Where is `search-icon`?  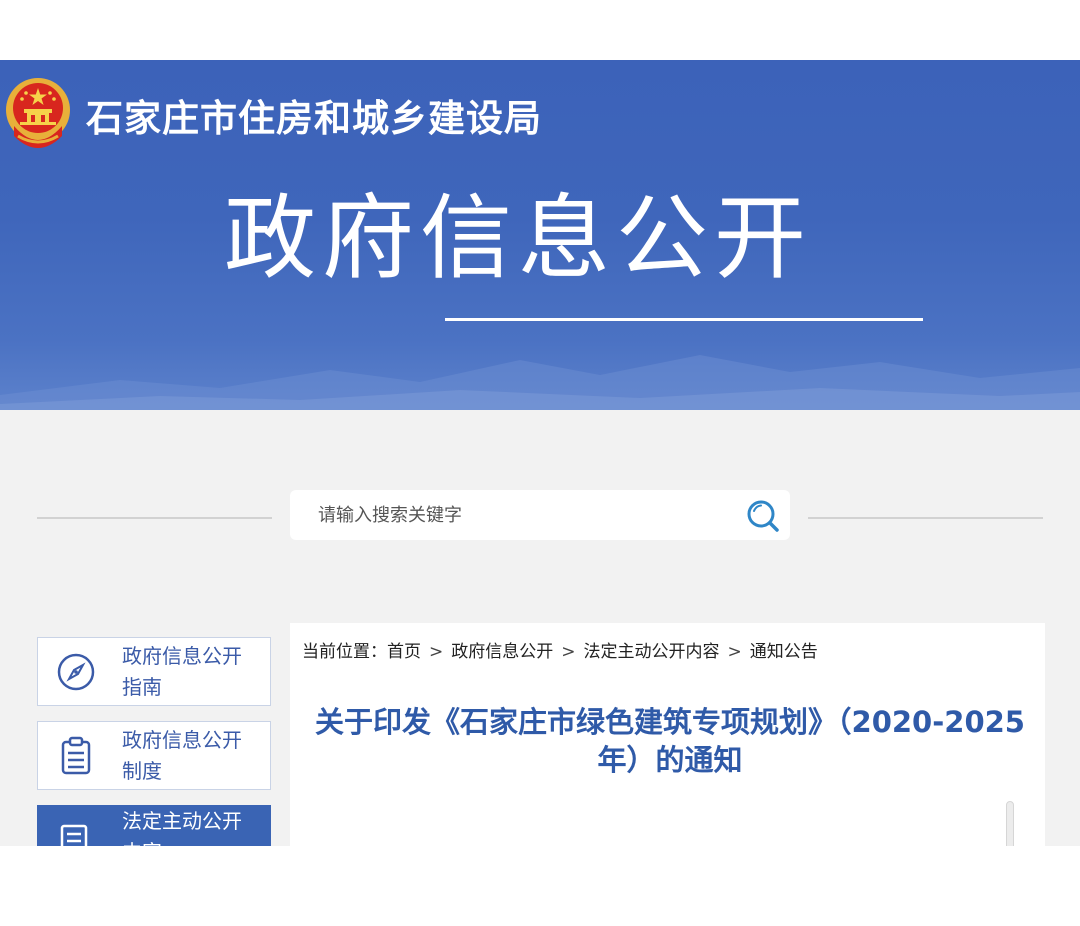 search-icon is located at coordinates (763, 516).